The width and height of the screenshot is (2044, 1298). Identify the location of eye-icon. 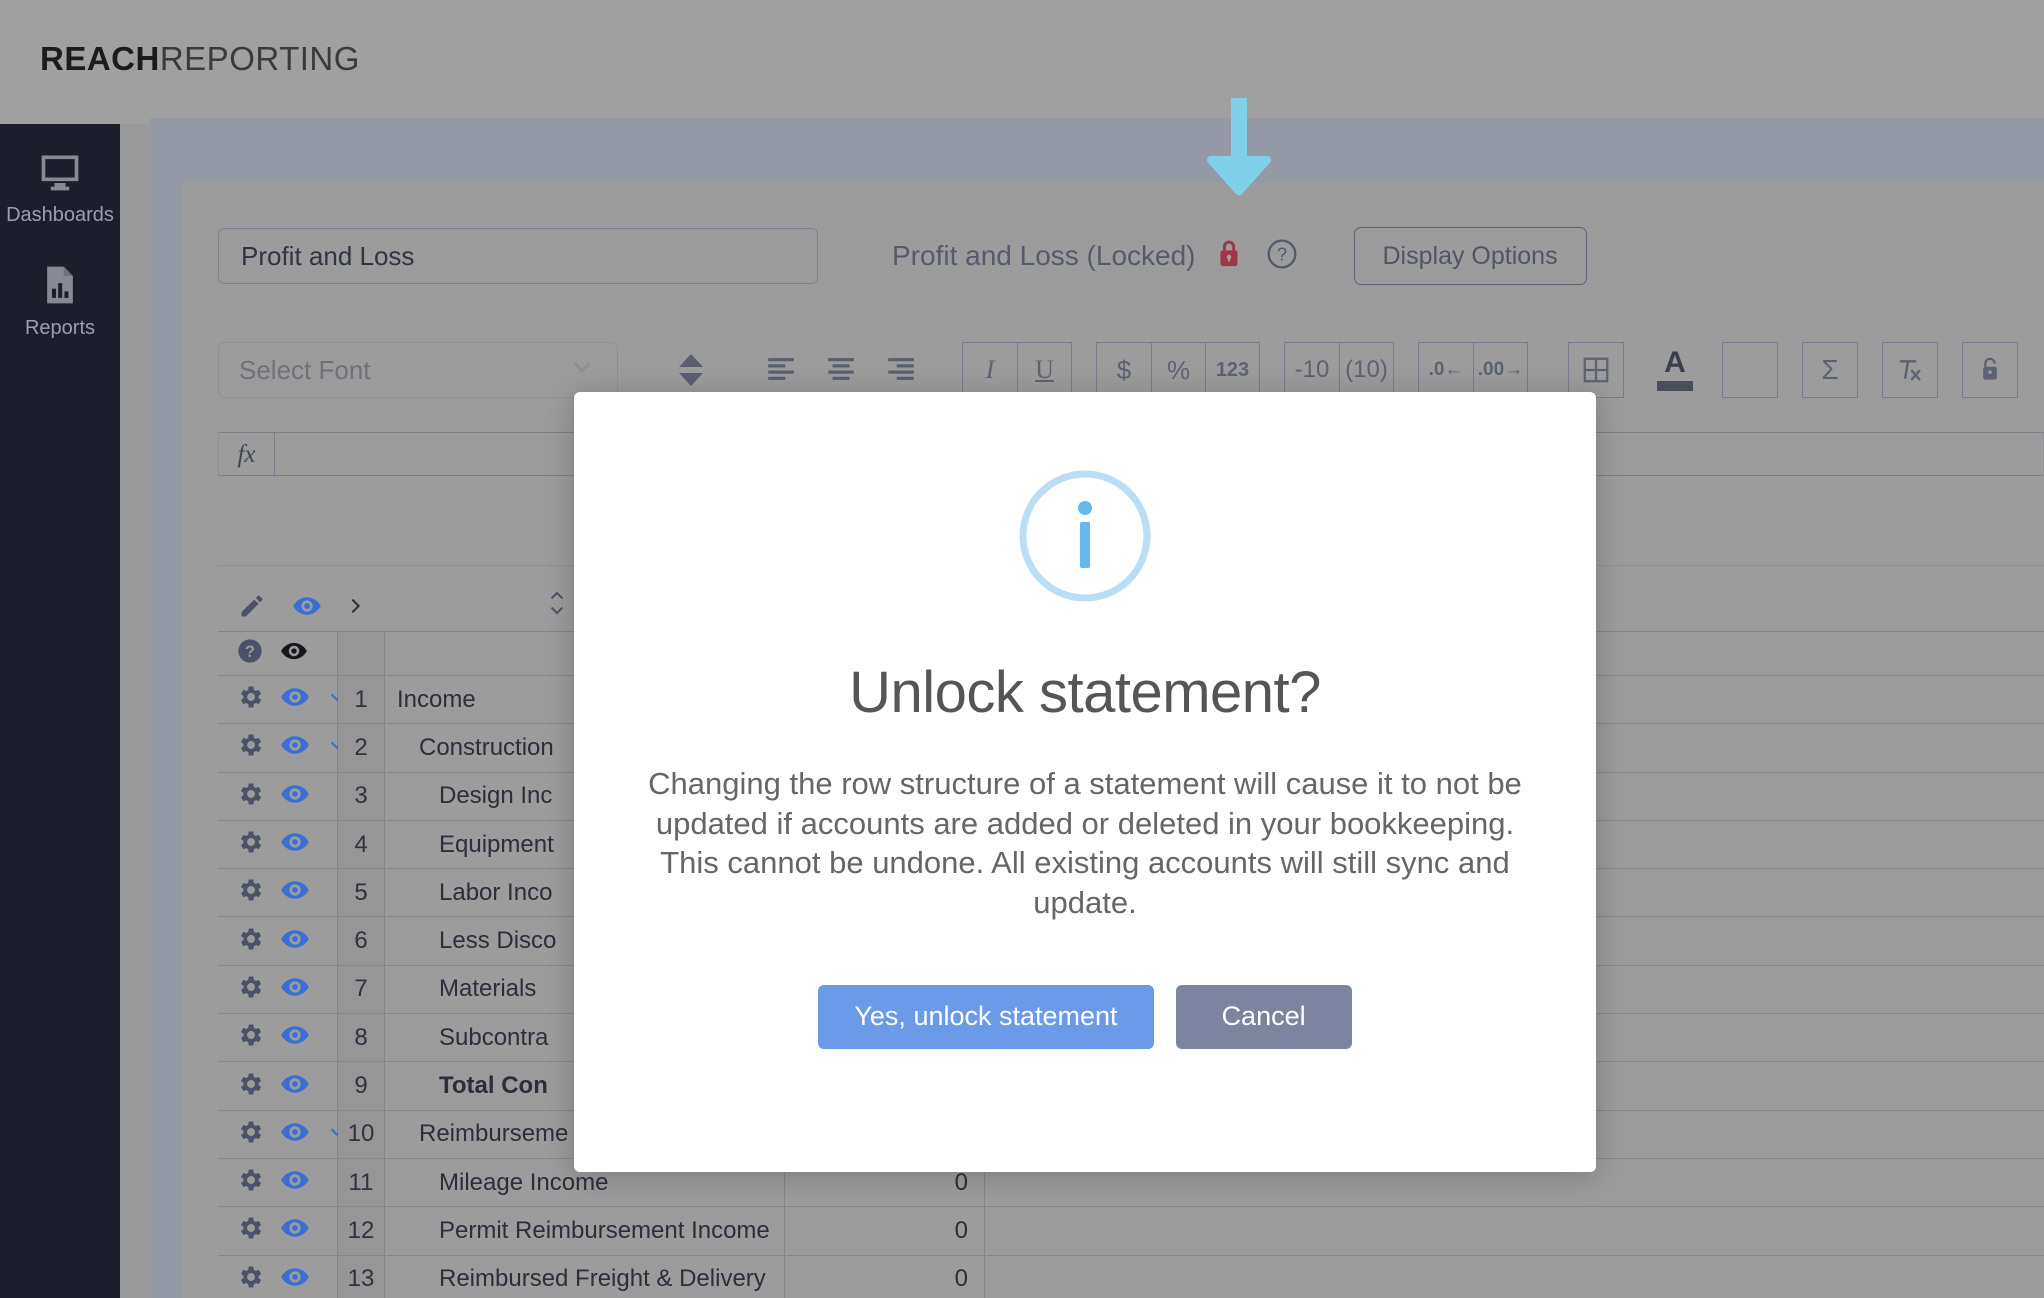
(294, 653).